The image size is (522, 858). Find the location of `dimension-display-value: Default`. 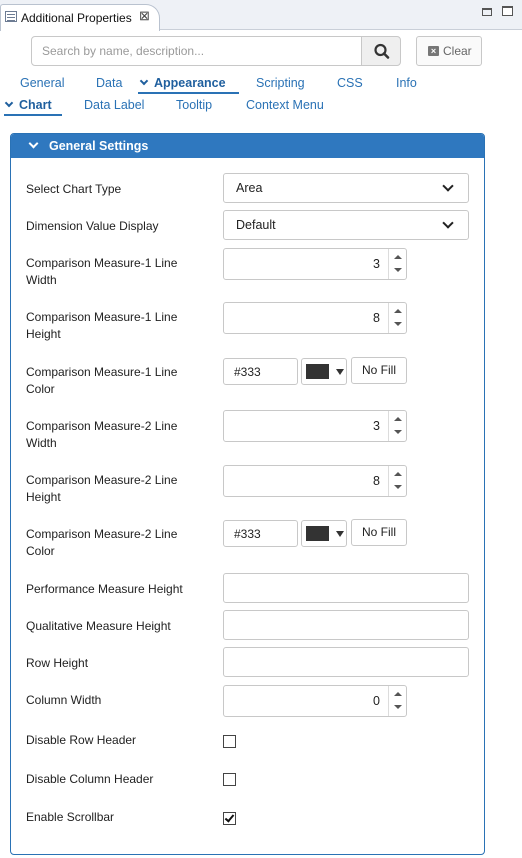

dimension-display-value: Default is located at coordinates (256, 225).